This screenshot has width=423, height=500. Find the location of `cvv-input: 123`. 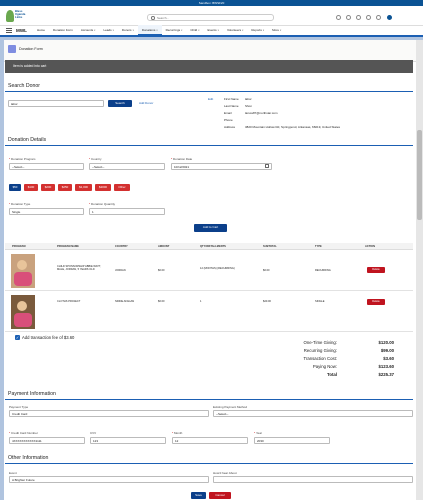

cvv-input: 123 is located at coordinates (128, 440).